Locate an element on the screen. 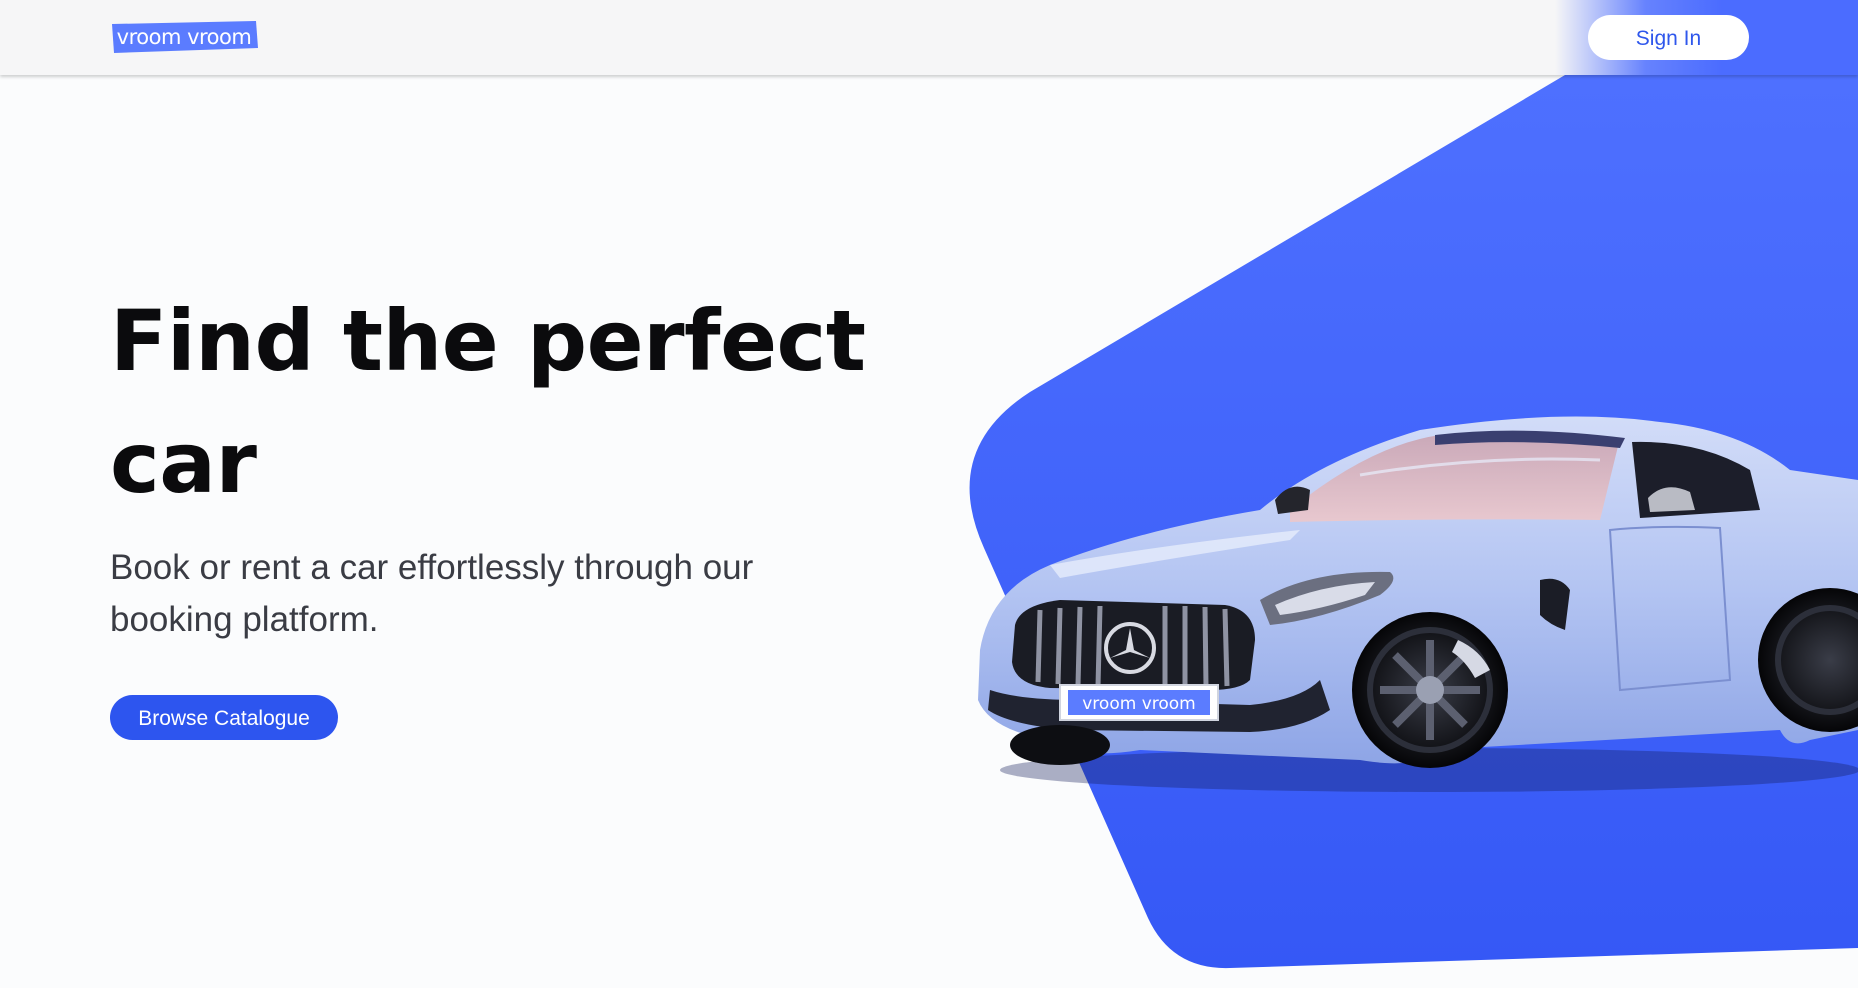 This screenshot has width=1858, height=988. hero-title: Find the perfect car is located at coordinates (488, 402).